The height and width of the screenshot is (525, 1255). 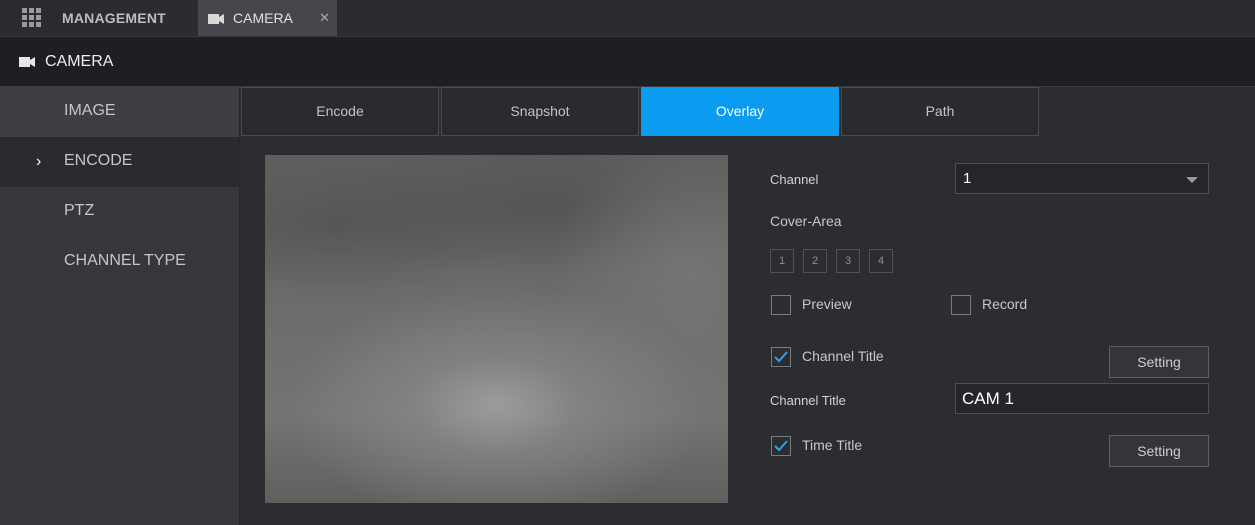 I want to click on close-icon: ✕, so click(x=324, y=18).